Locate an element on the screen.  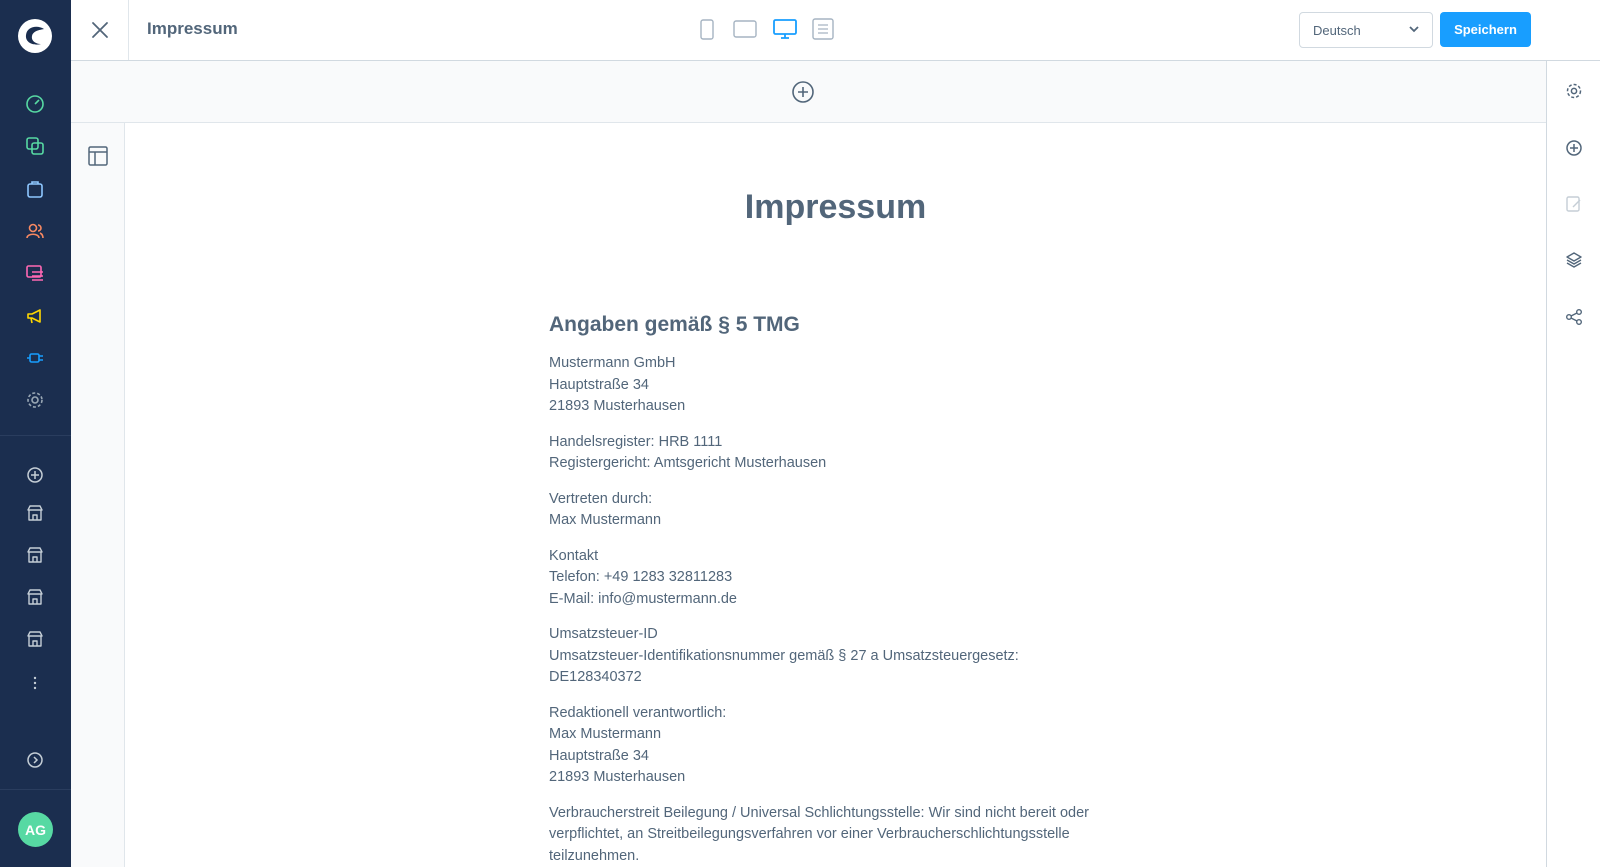
save-button: Speichern is located at coordinates (1485, 29).